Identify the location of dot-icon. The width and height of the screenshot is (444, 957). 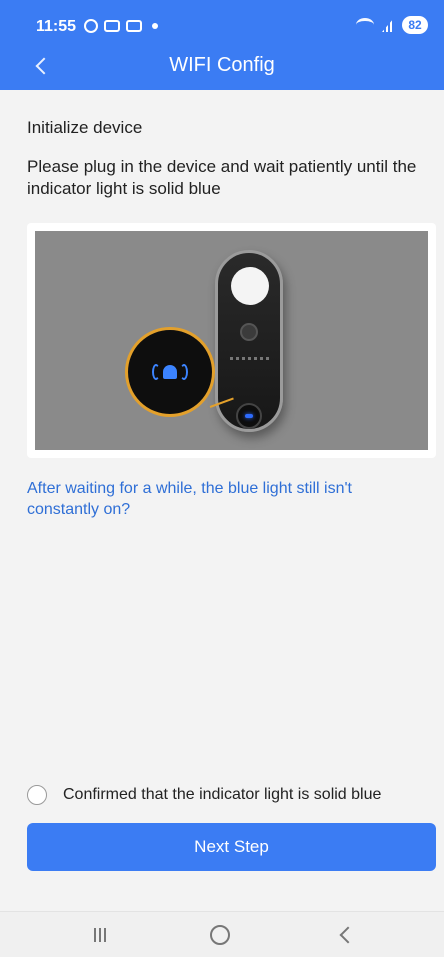
(155, 26).